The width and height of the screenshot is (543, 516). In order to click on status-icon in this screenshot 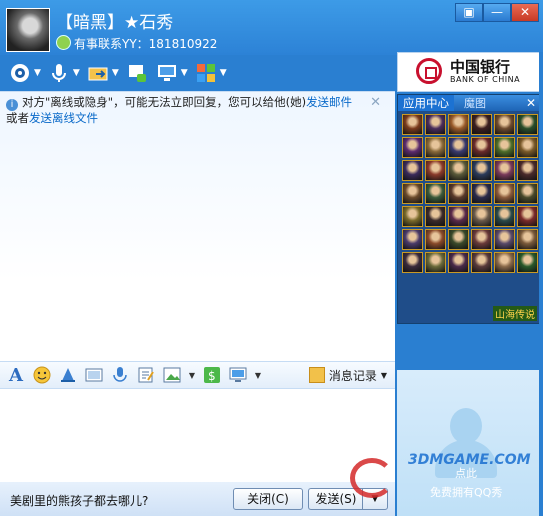, I will do `click(63, 42)`.